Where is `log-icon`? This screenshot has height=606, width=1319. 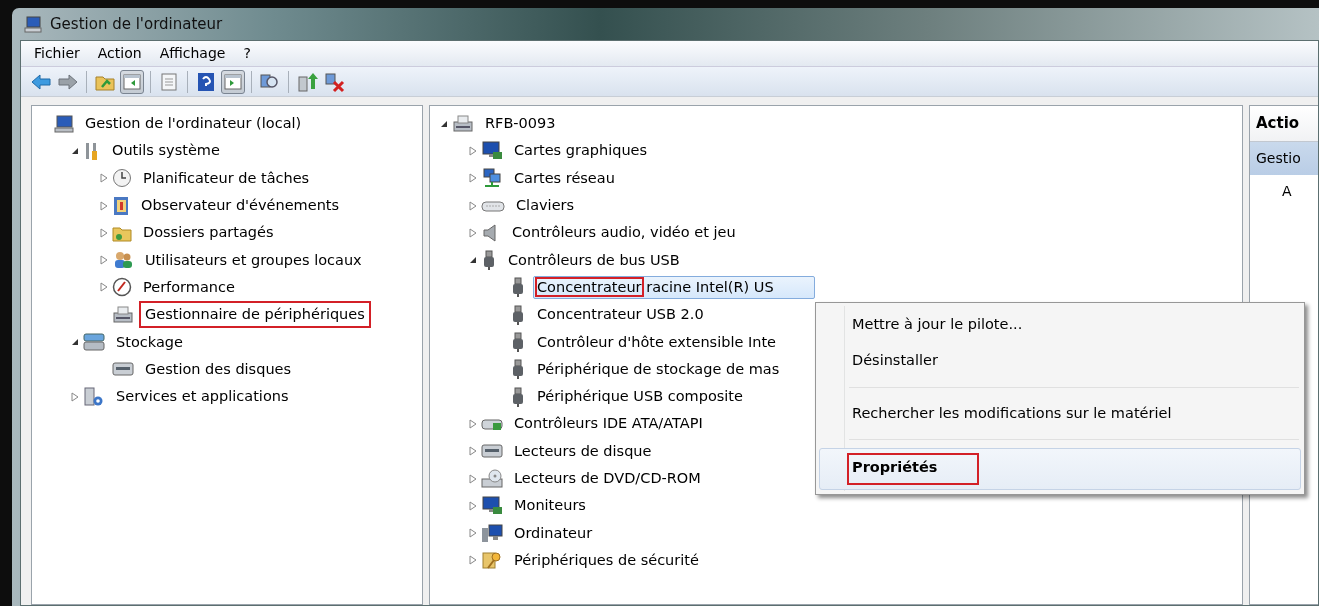
log-icon is located at coordinates (121, 205).